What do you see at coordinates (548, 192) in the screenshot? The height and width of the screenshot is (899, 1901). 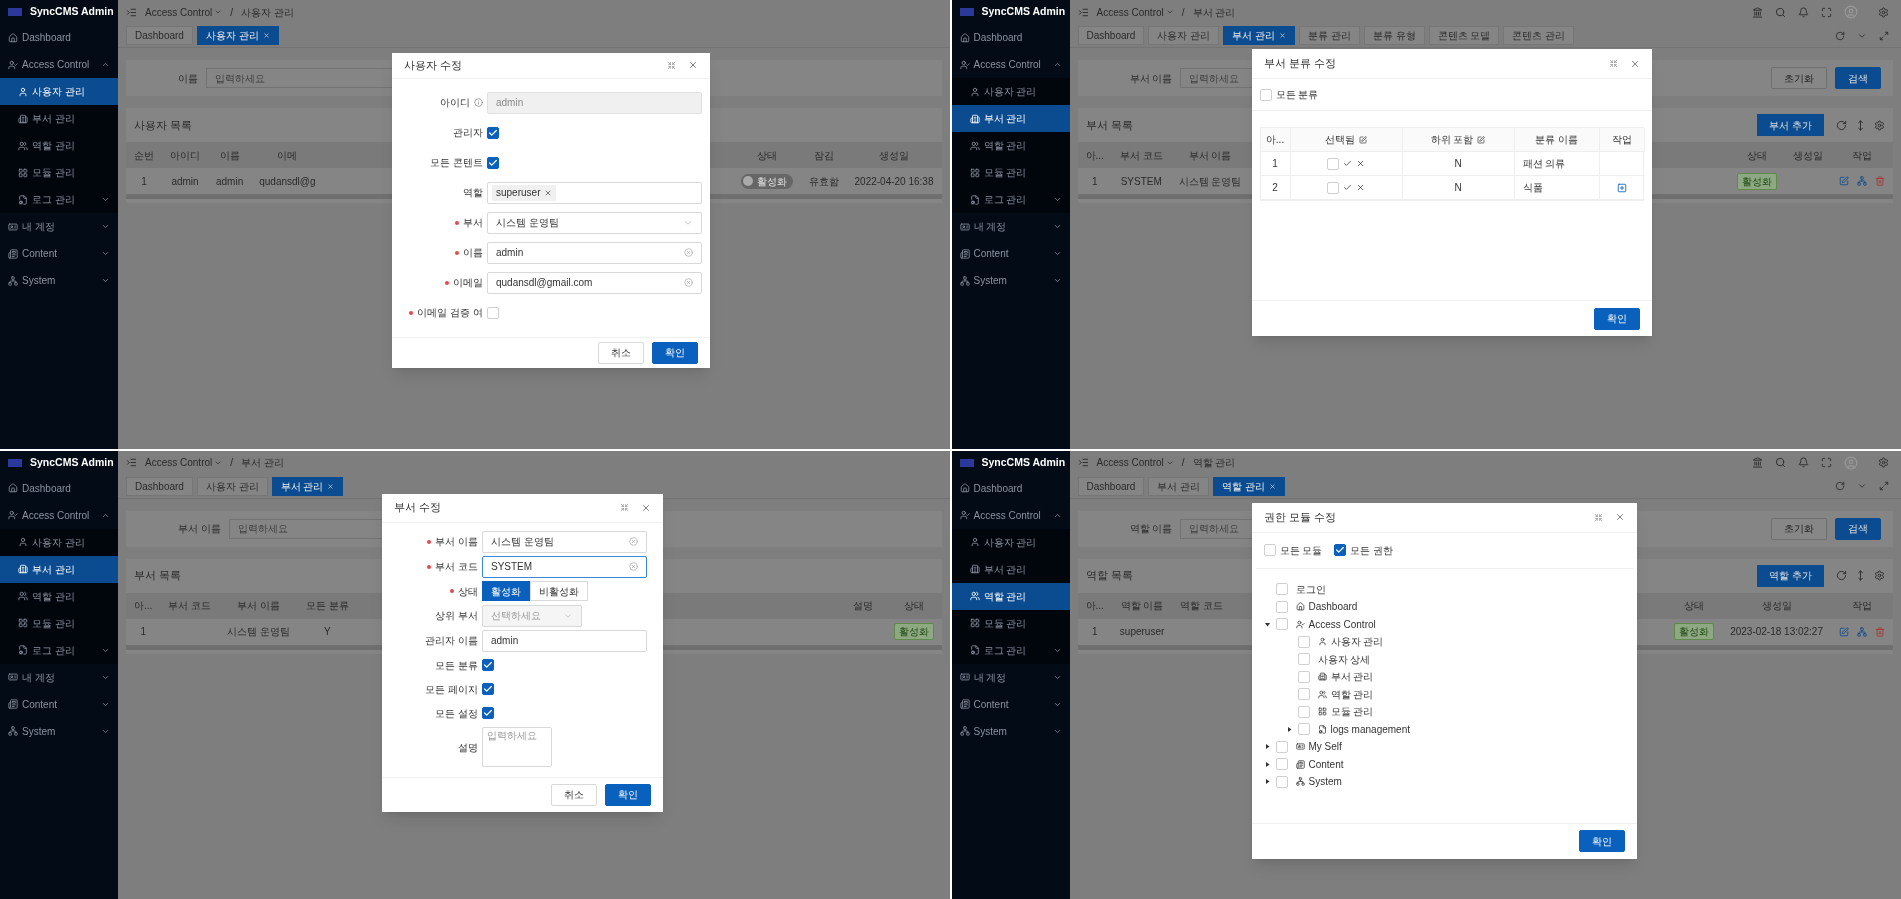 I see `remove-icon` at bounding box center [548, 192].